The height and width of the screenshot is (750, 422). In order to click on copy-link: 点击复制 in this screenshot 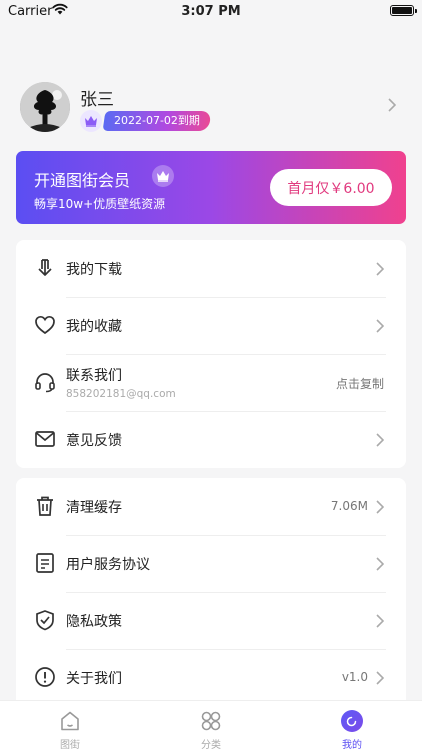, I will do `click(360, 383)`.